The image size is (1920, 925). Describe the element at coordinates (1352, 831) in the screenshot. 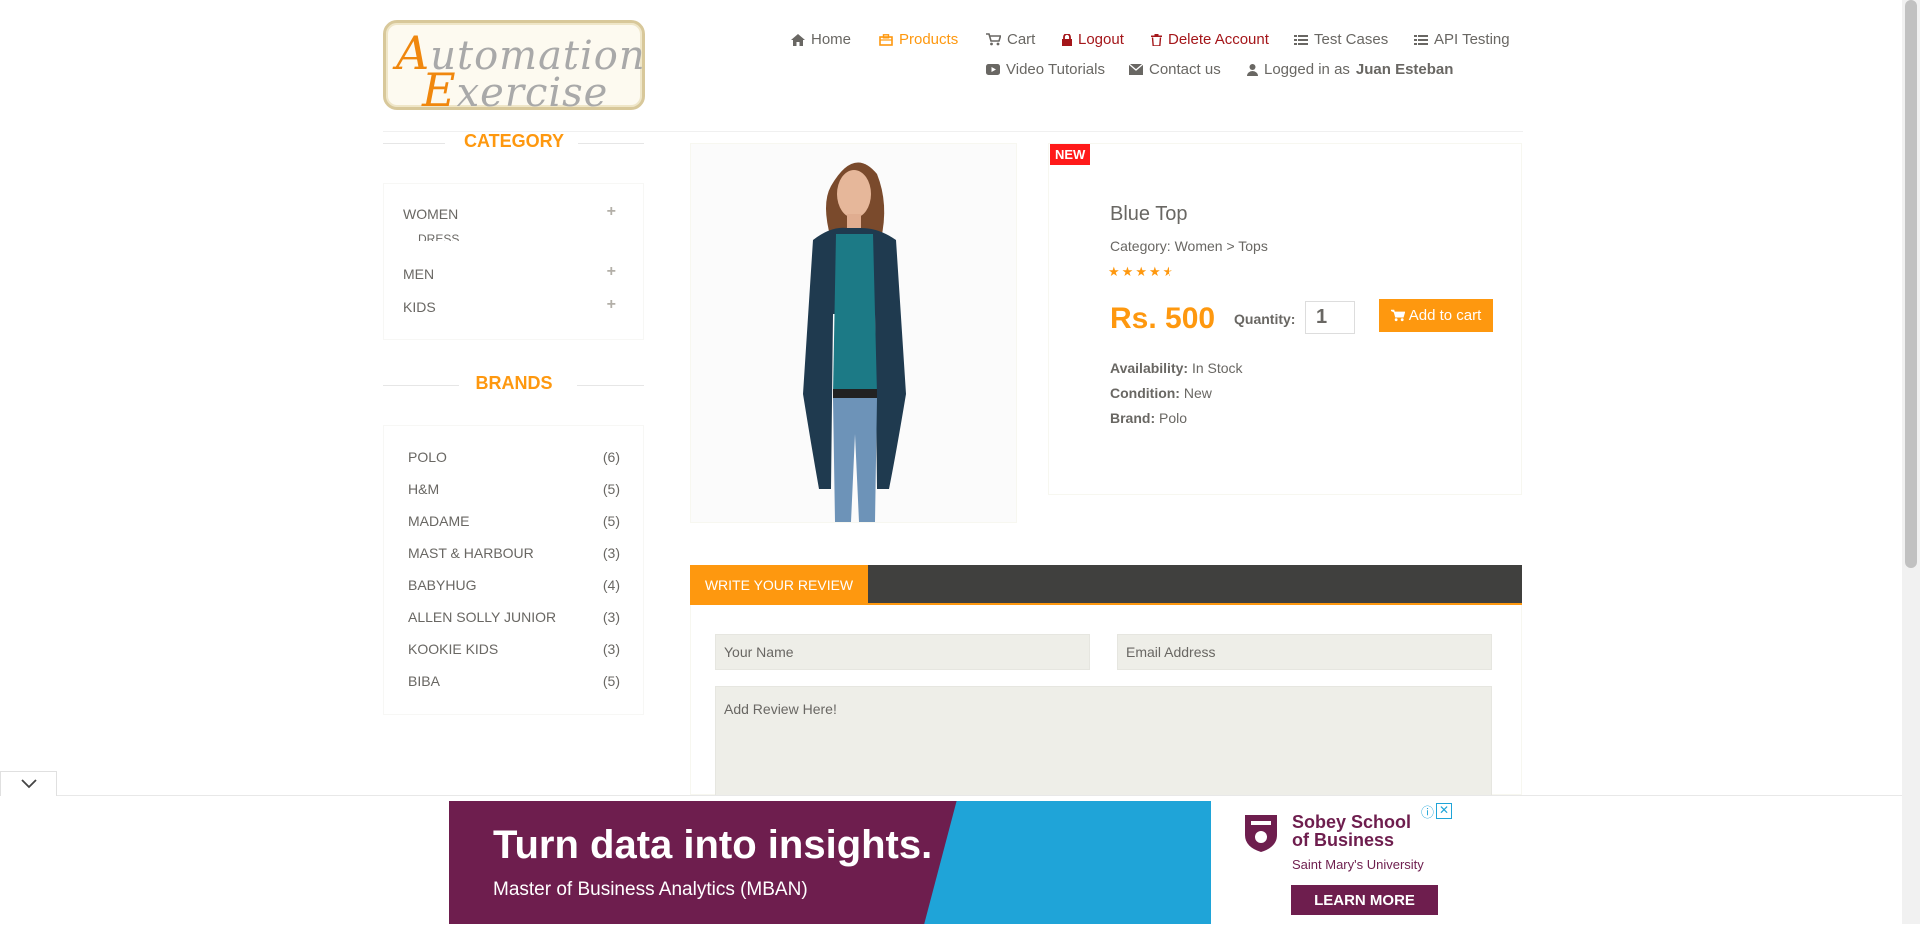

I see `ad-school-name: Sobey School of Business` at that location.